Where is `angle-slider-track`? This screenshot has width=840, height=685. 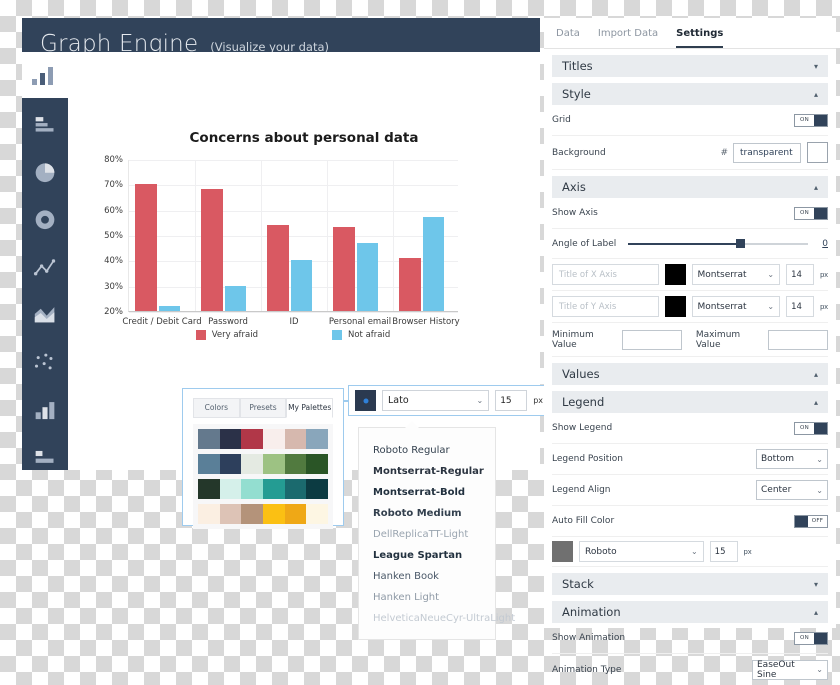
angle-slider-track is located at coordinates (718, 243).